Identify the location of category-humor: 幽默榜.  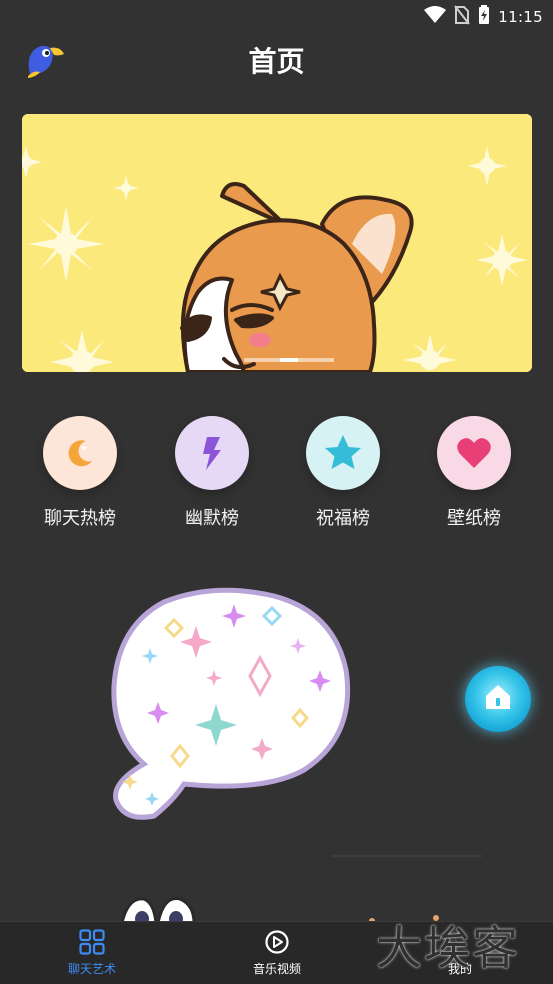
(212, 471).